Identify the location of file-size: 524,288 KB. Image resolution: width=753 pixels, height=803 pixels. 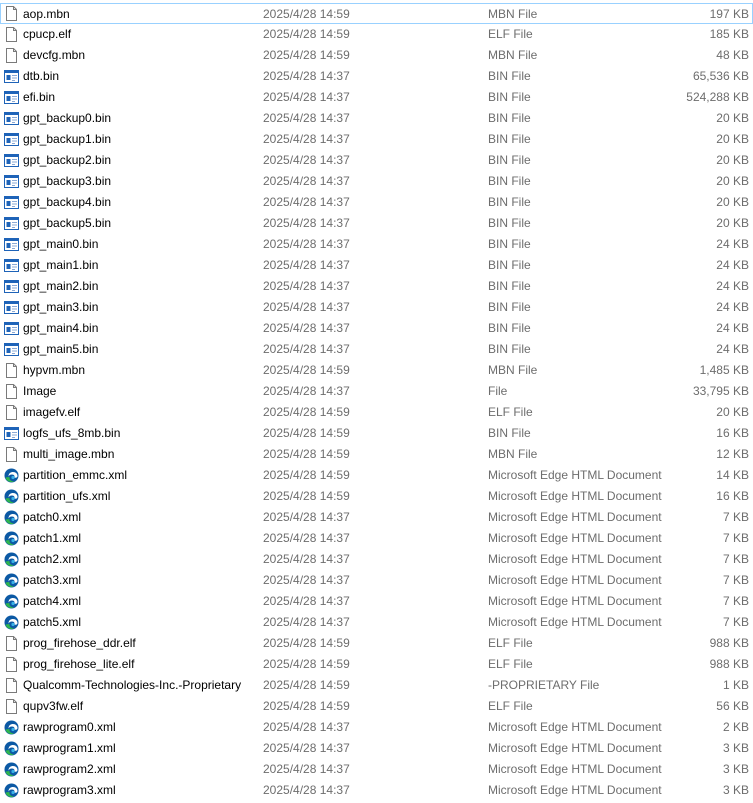
(717, 97).